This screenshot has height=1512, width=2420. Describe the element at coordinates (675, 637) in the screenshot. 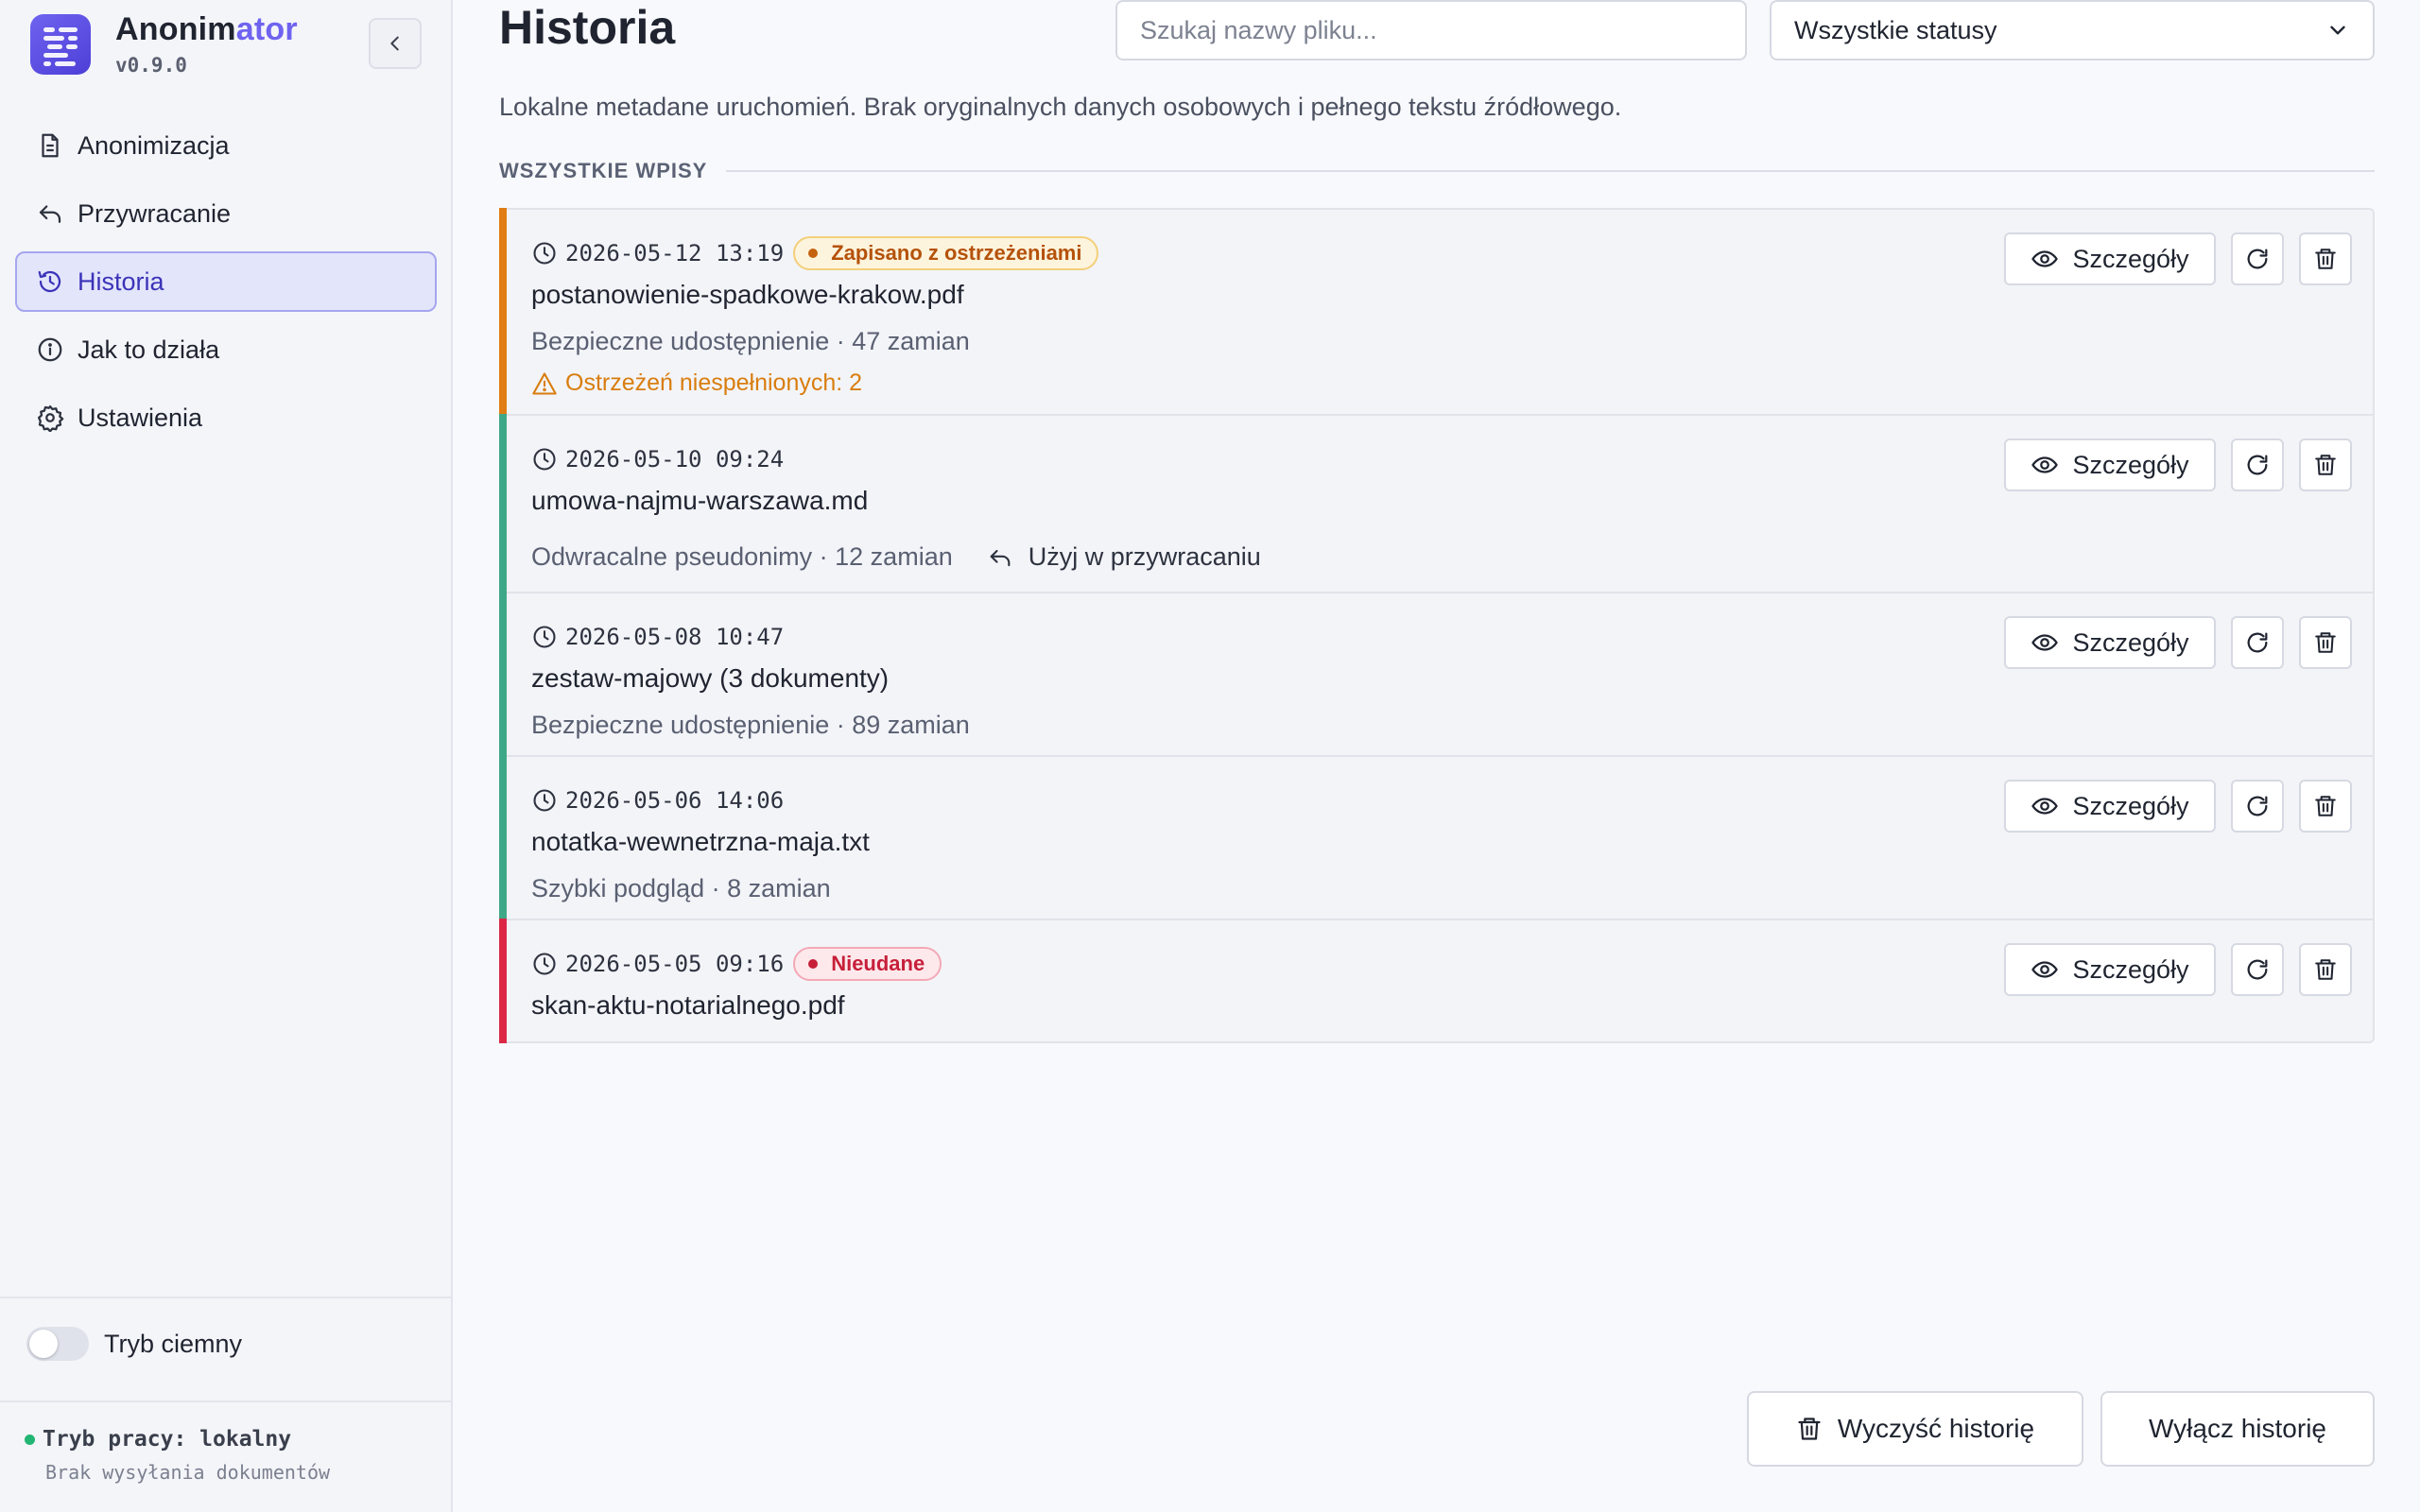

I see `entry-timestamp: 2026-05-08 10:47` at that location.